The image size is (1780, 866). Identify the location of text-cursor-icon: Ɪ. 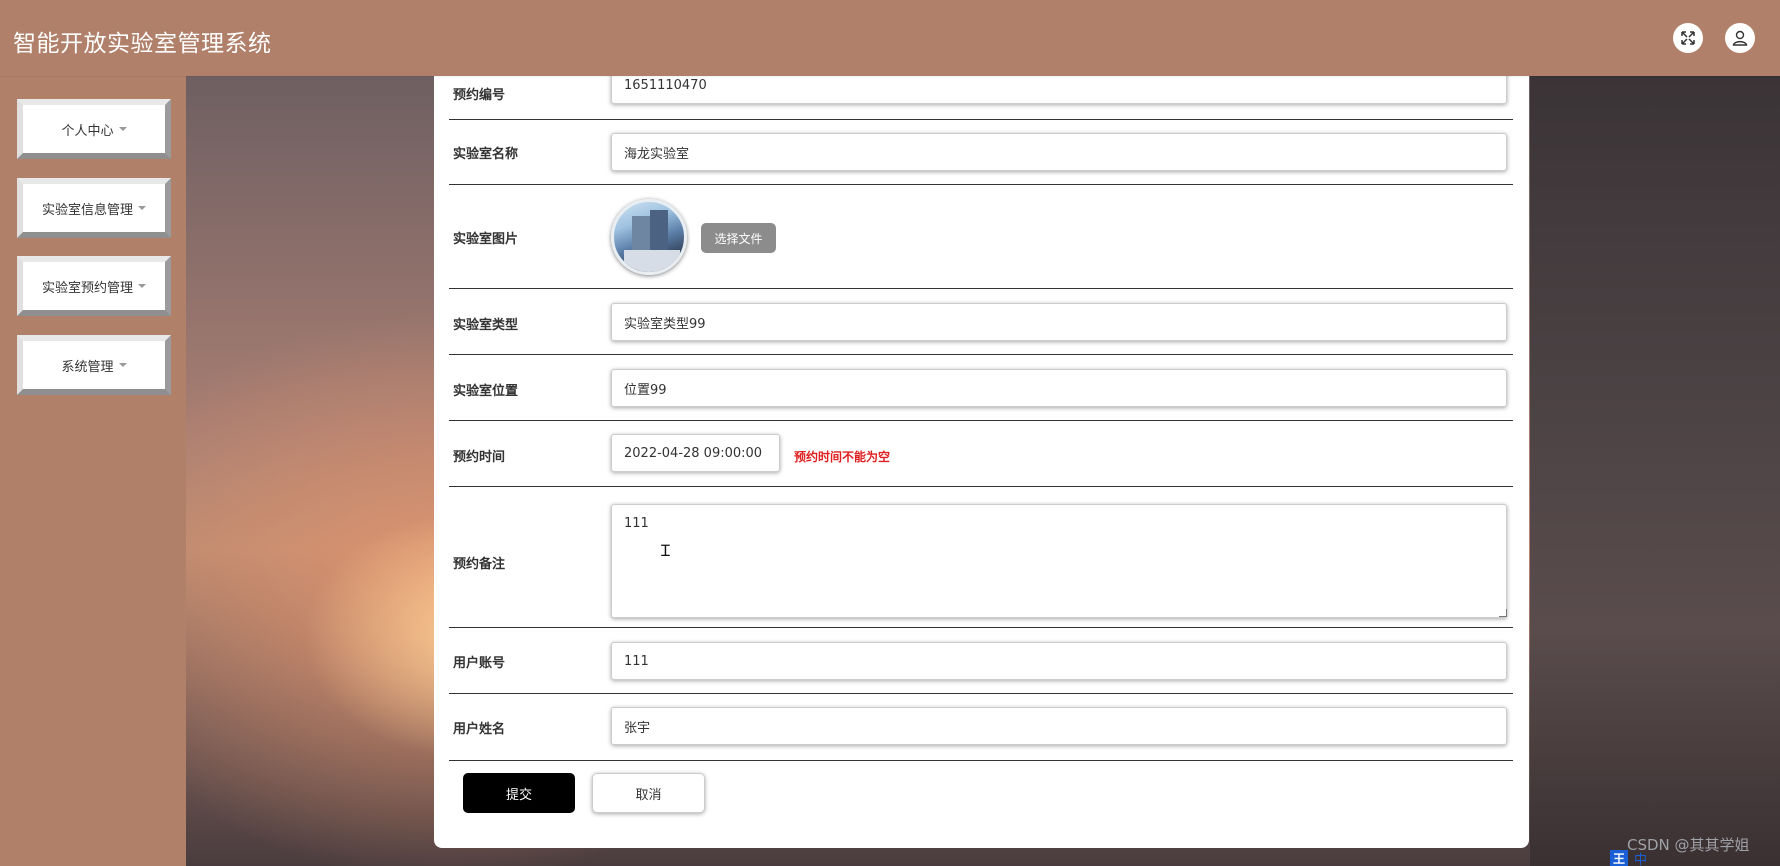
(665, 550).